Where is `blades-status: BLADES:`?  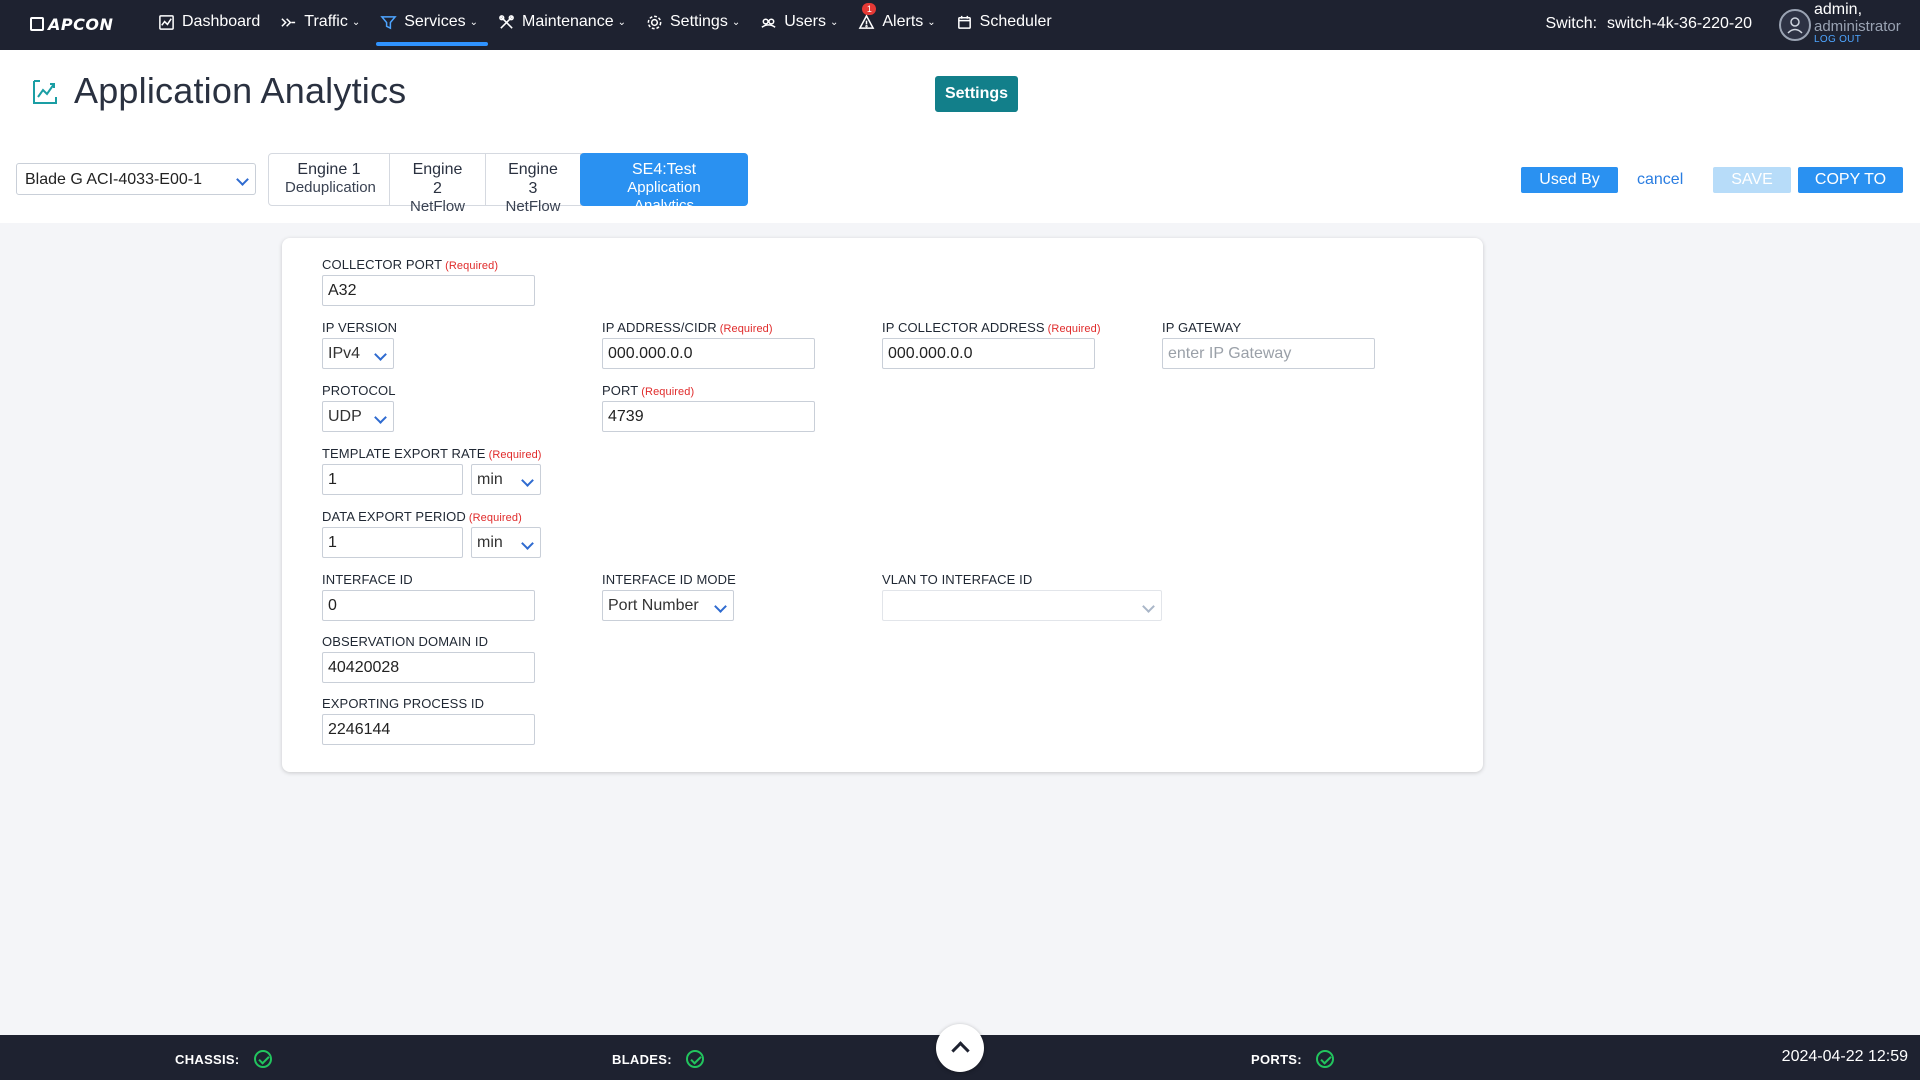
blades-status: BLADES: is located at coordinates (658, 1059).